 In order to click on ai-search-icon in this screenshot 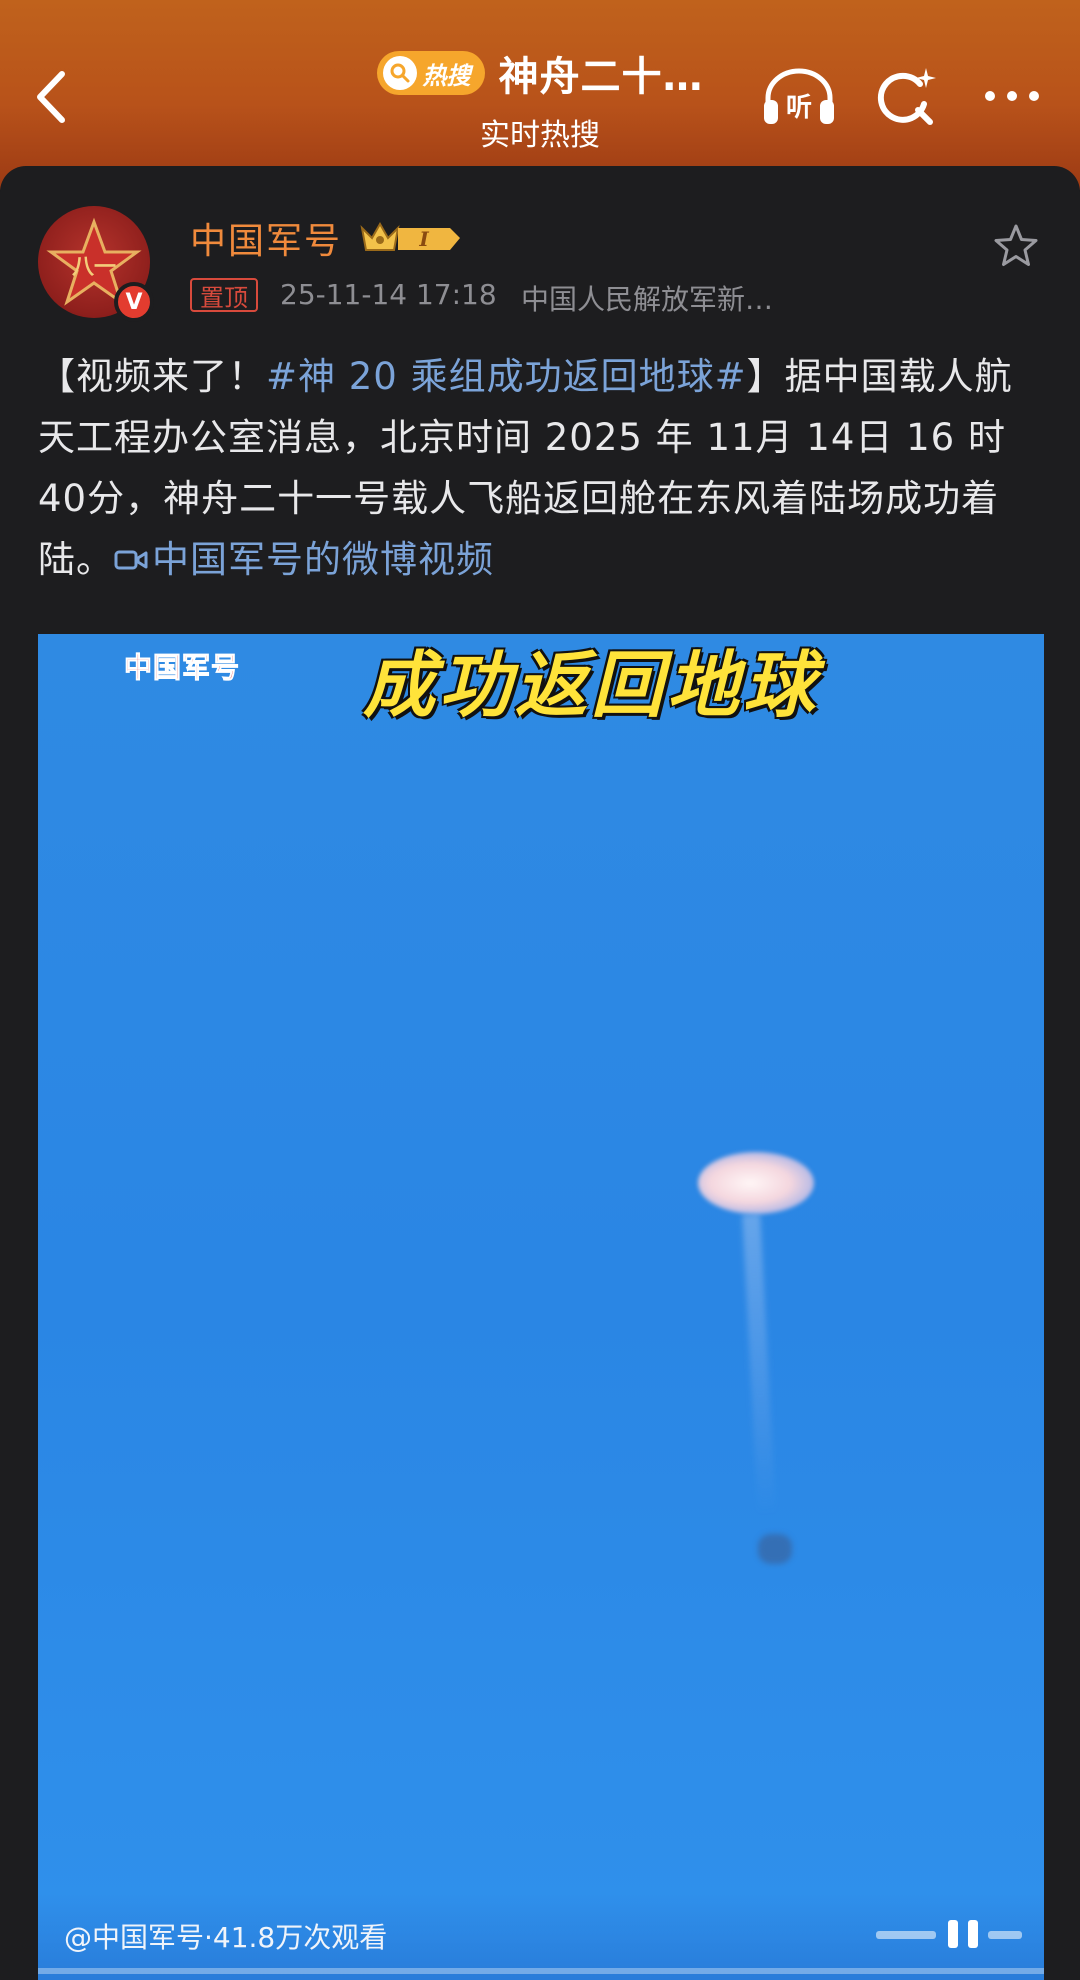, I will do `click(906, 96)`.